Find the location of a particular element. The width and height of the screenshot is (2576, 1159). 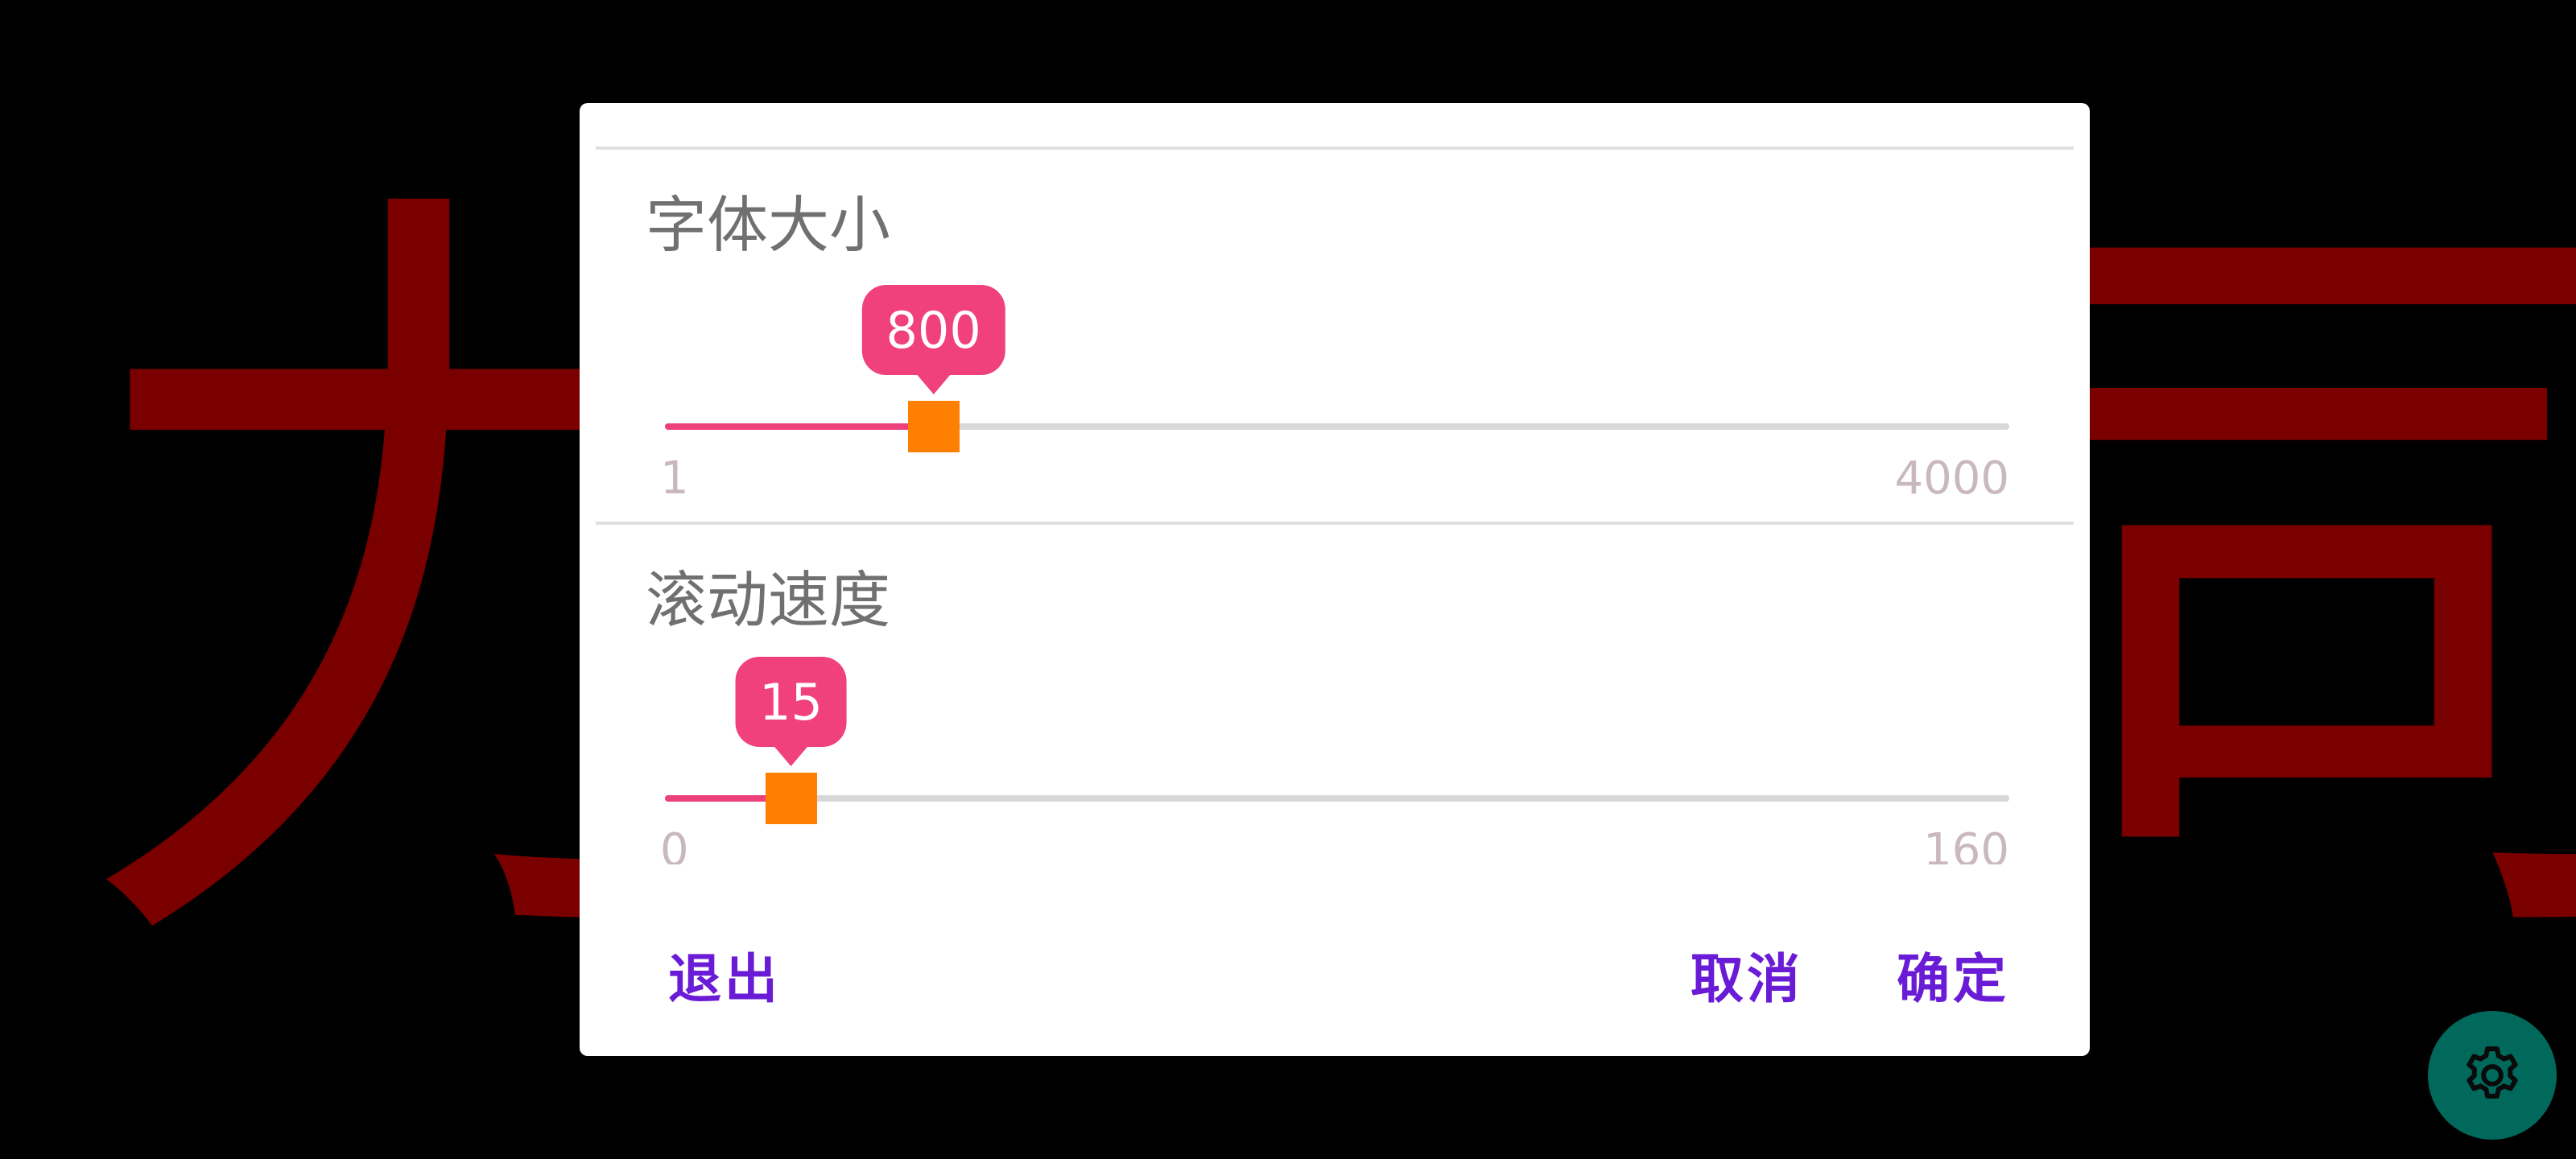

middle-divider is located at coordinates (1335, 523).